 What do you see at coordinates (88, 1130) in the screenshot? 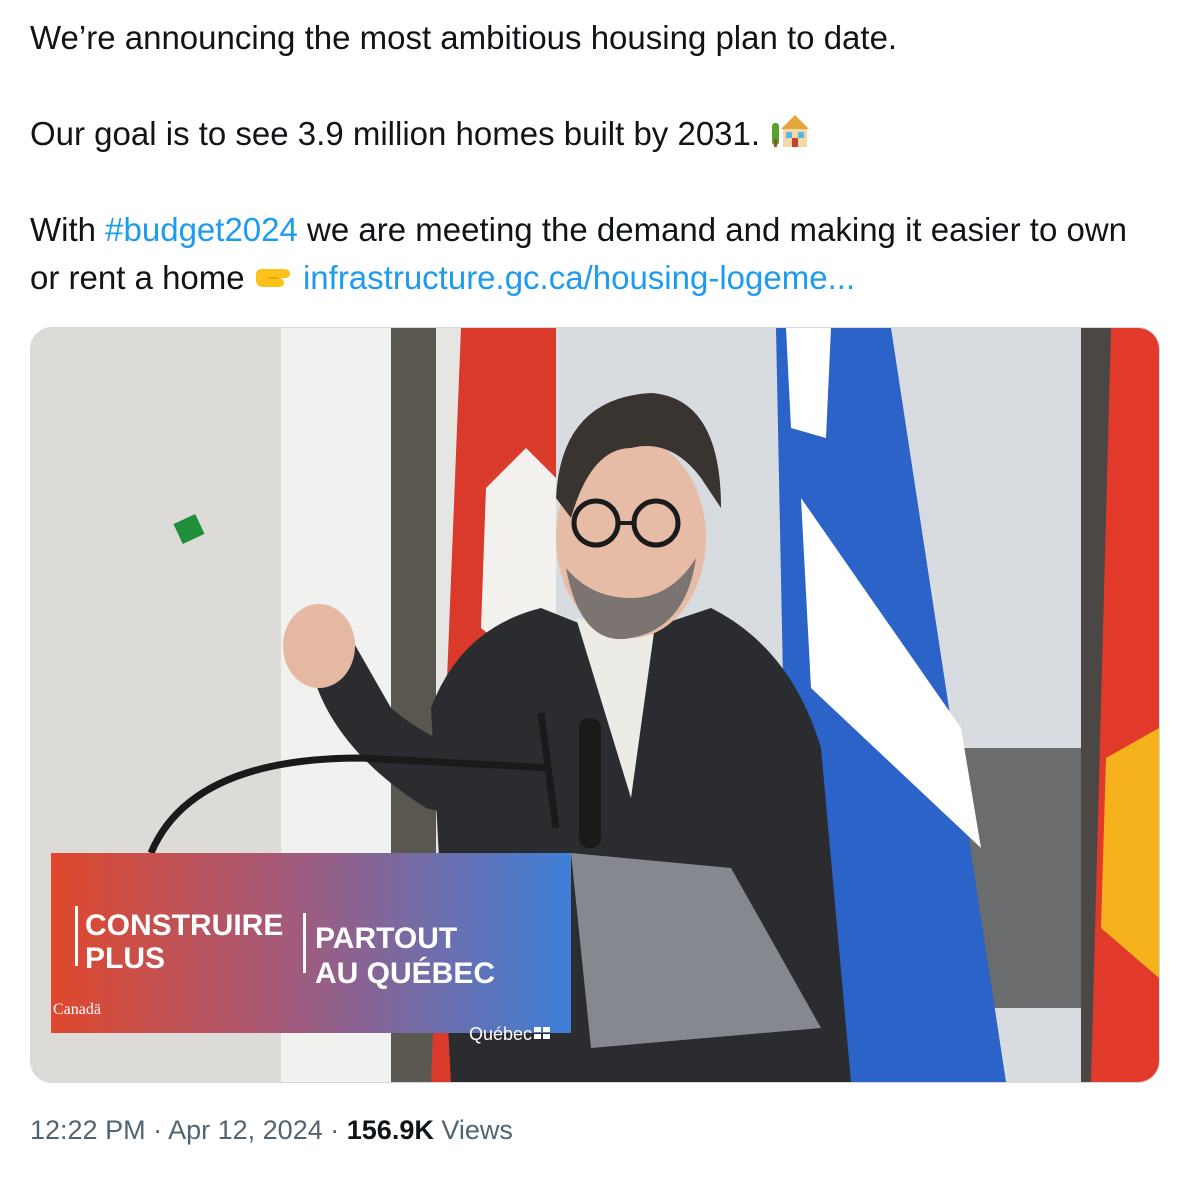
I see `tweet-time: 12:22 PM` at bounding box center [88, 1130].